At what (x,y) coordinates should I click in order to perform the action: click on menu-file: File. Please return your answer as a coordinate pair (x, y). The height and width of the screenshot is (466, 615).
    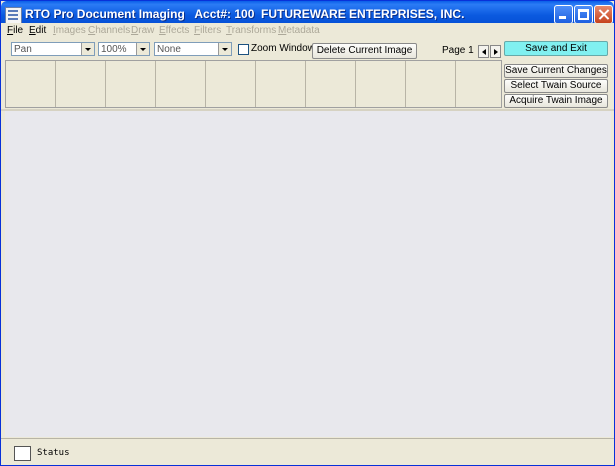
    Looking at the image, I should click on (15, 30).